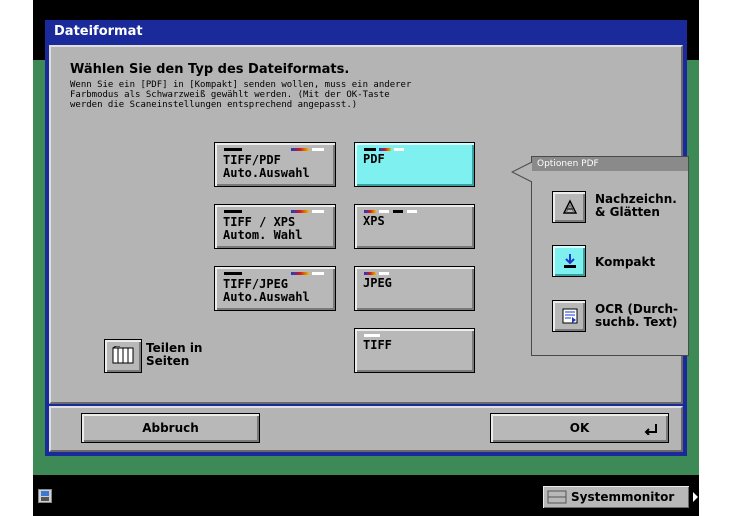  What do you see at coordinates (263, 228) in the screenshot?
I see `format-label: TIFF / XPS Autom. Wahl` at bounding box center [263, 228].